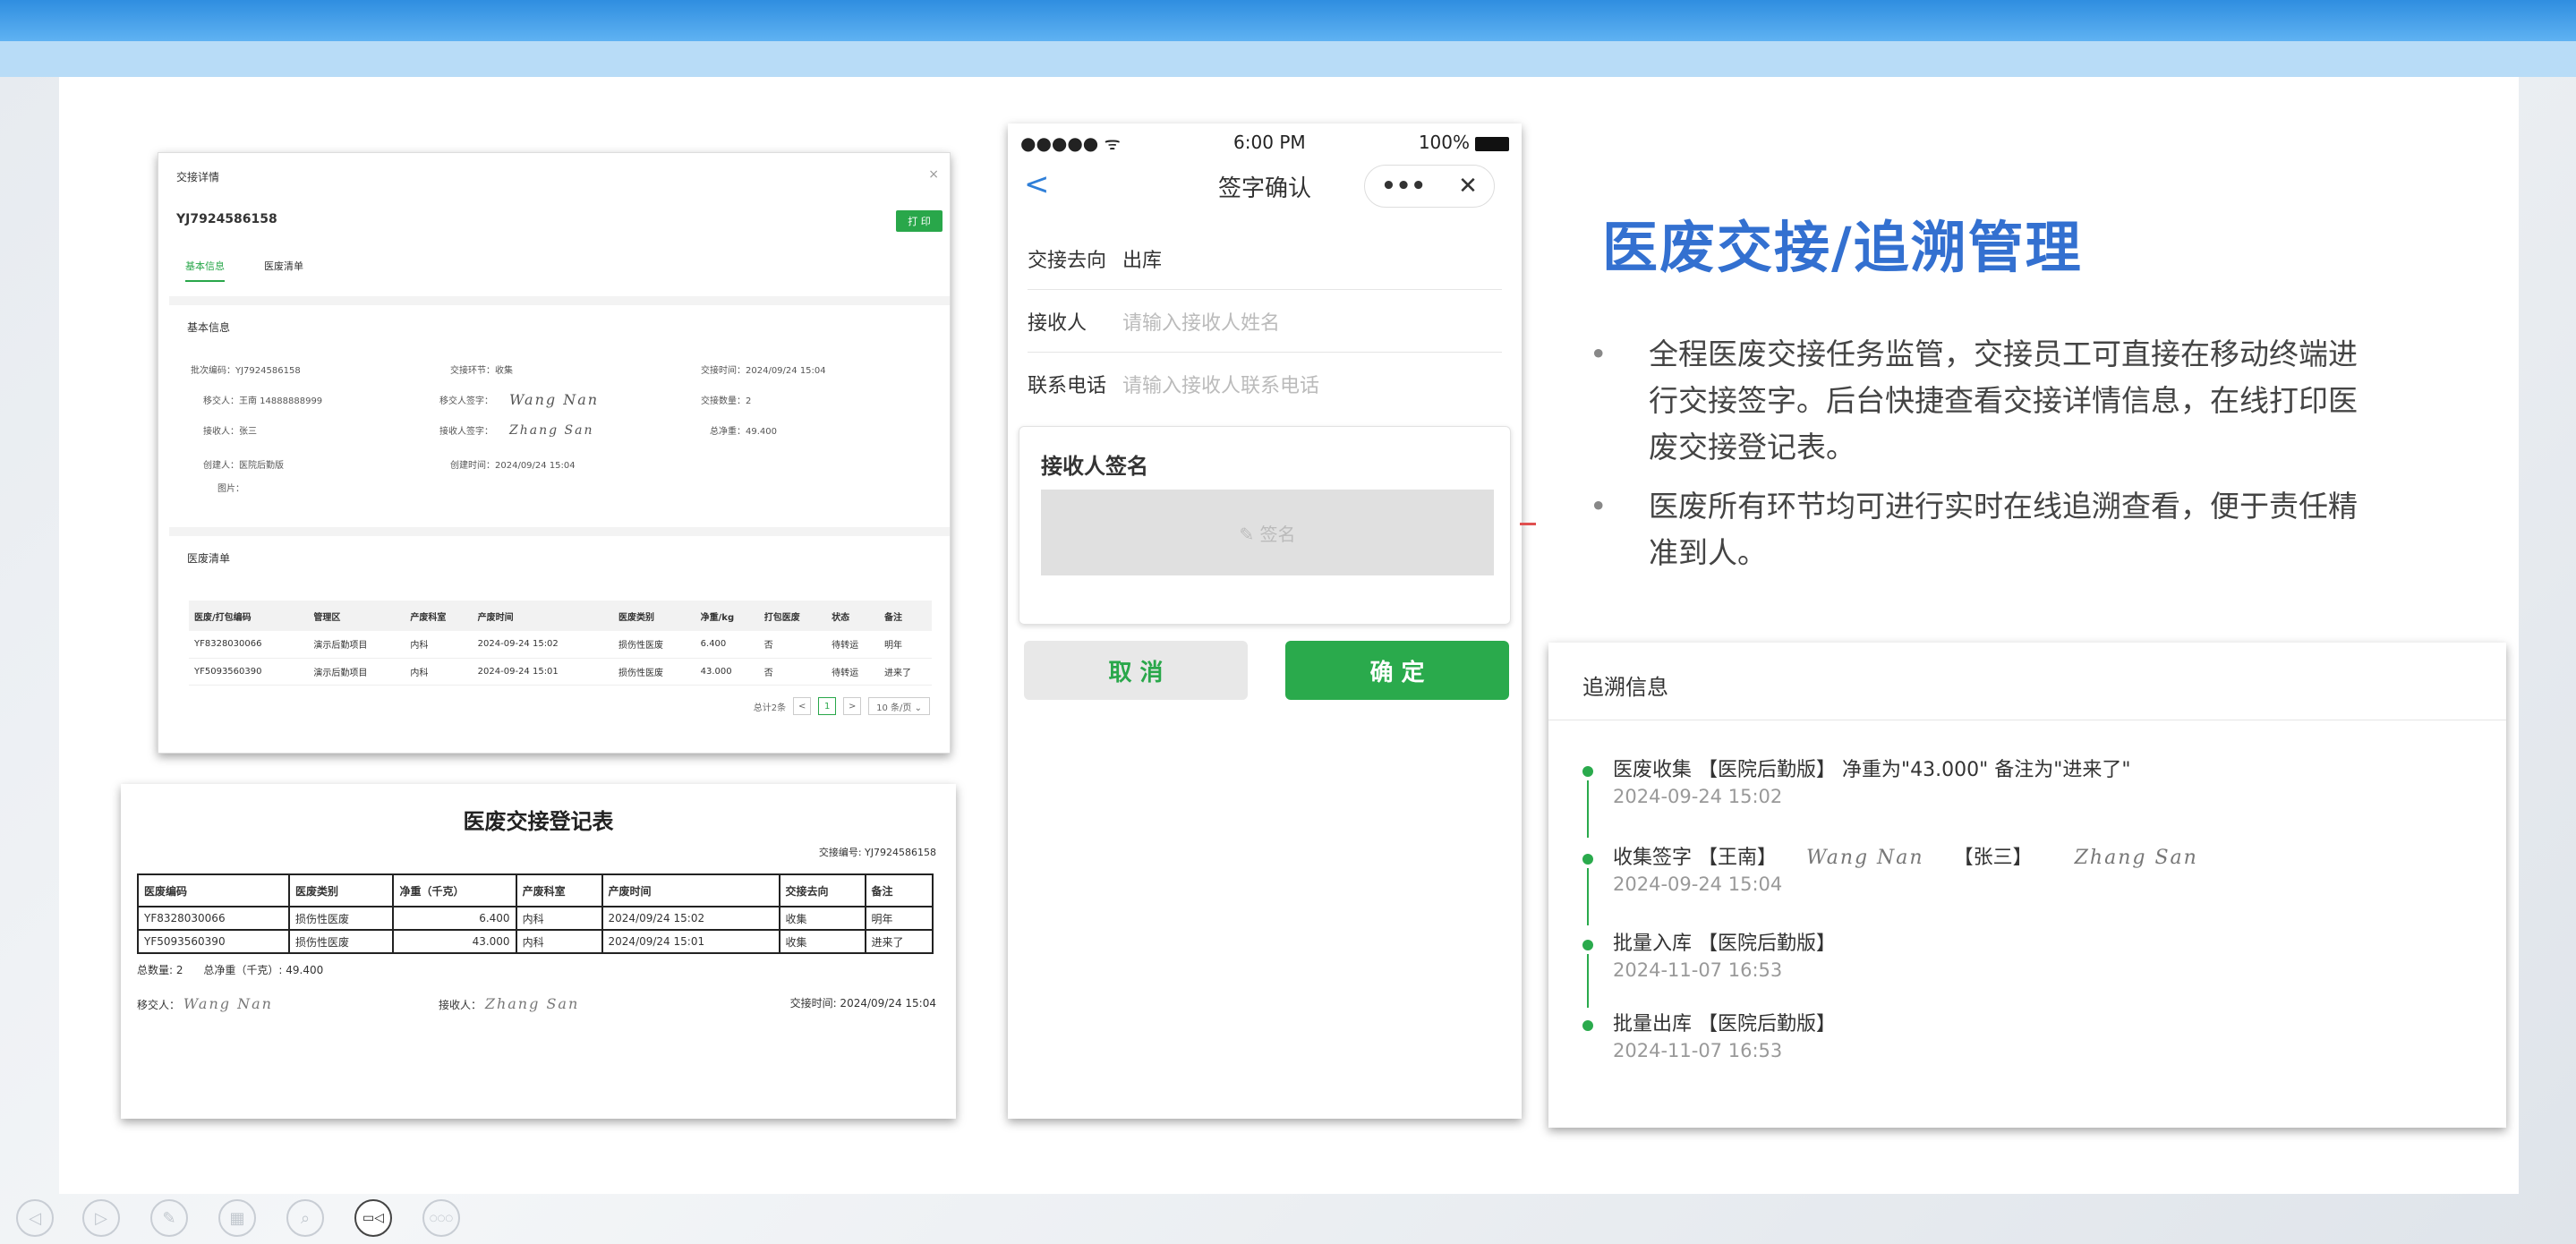 The width and height of the screenshot is (2576, 1244). Describe the element at coordinates (1142, 259) in the screenshot. I see `direction-value: 出库` at that location.